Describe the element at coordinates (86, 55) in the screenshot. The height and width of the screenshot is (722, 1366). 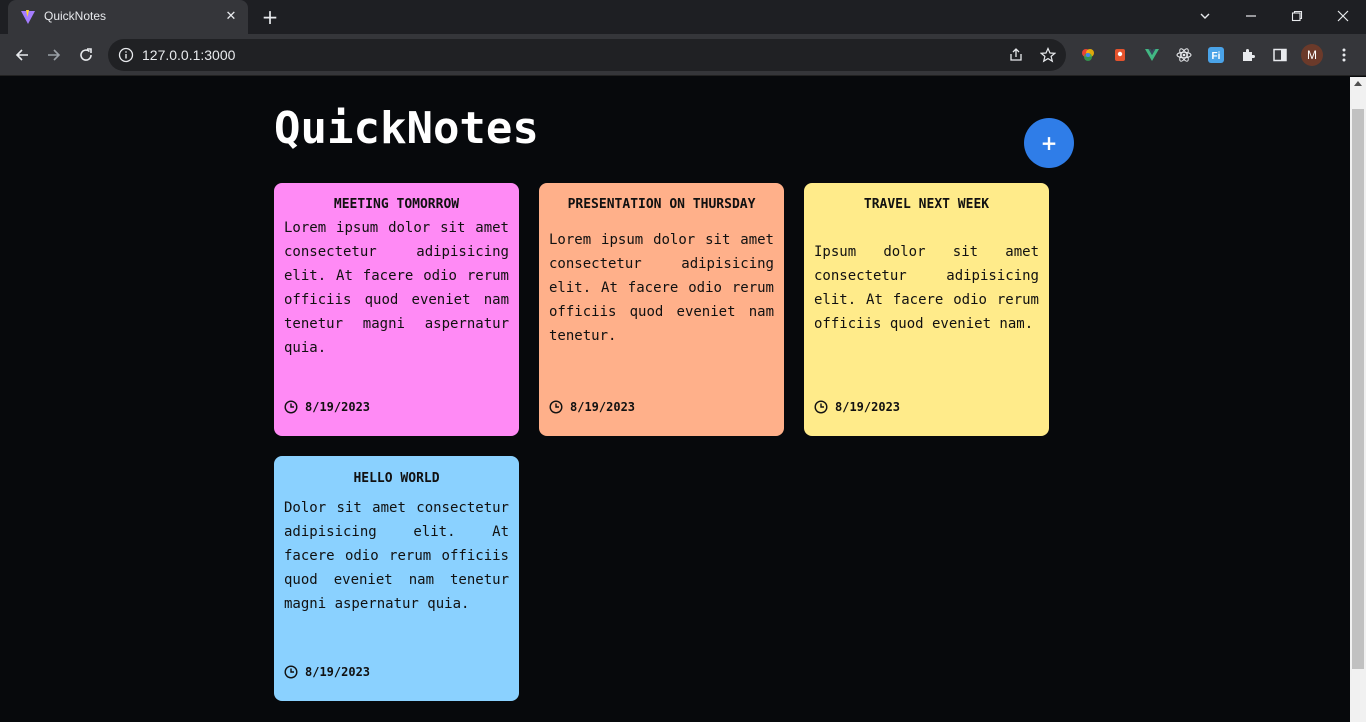
I see `reload-icon` at that location.